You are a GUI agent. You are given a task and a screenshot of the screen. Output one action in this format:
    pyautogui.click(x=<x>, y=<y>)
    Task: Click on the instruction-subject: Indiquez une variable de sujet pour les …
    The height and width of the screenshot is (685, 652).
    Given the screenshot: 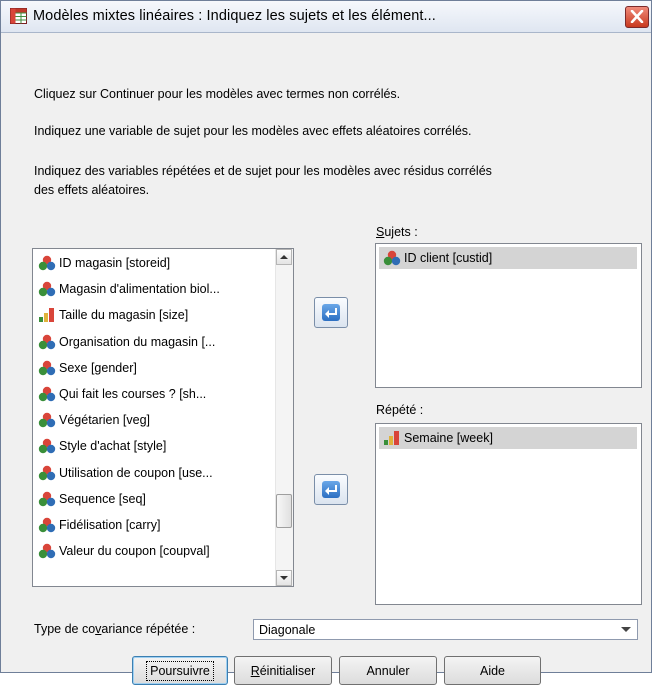 What is the action you would take?
    pyautogui.click(x=253, y=131)
    